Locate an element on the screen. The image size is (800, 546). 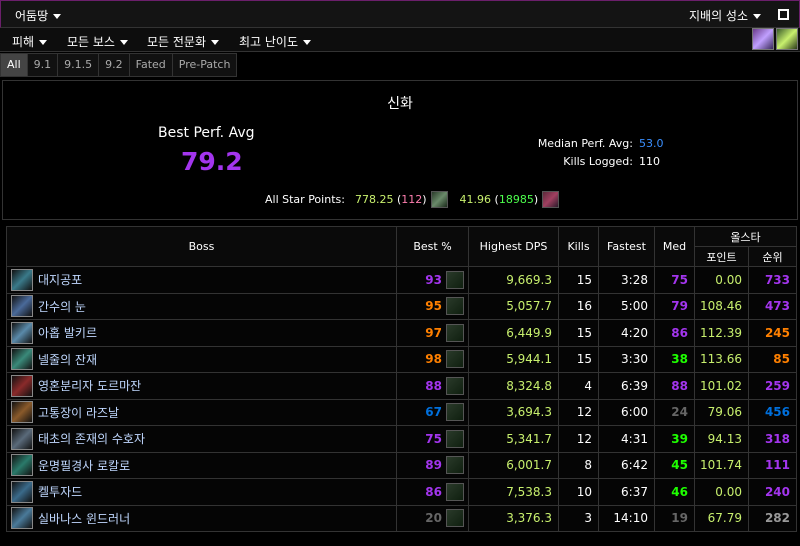
boss-cell: 실바나스 윈드러너 is located at coordinates (201, 518).